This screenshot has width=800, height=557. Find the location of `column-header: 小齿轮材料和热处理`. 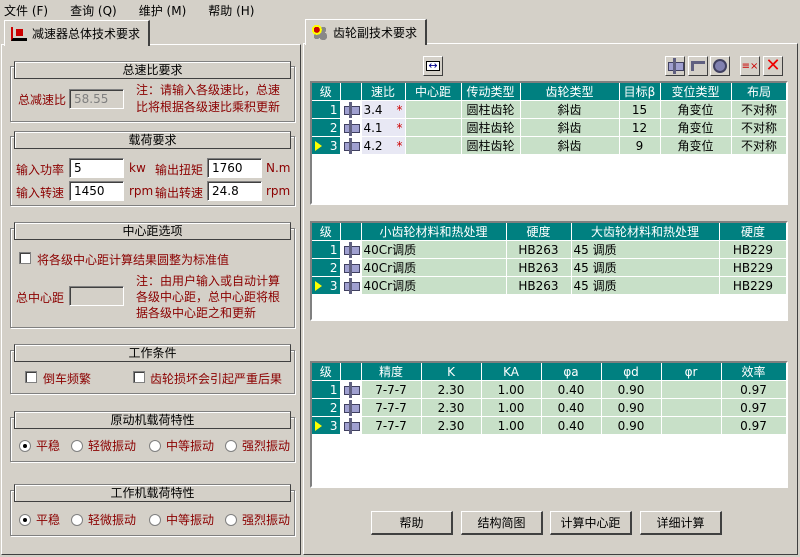

column-header: 小齿轮材料和热处理 is located at coordinates (434, 232).